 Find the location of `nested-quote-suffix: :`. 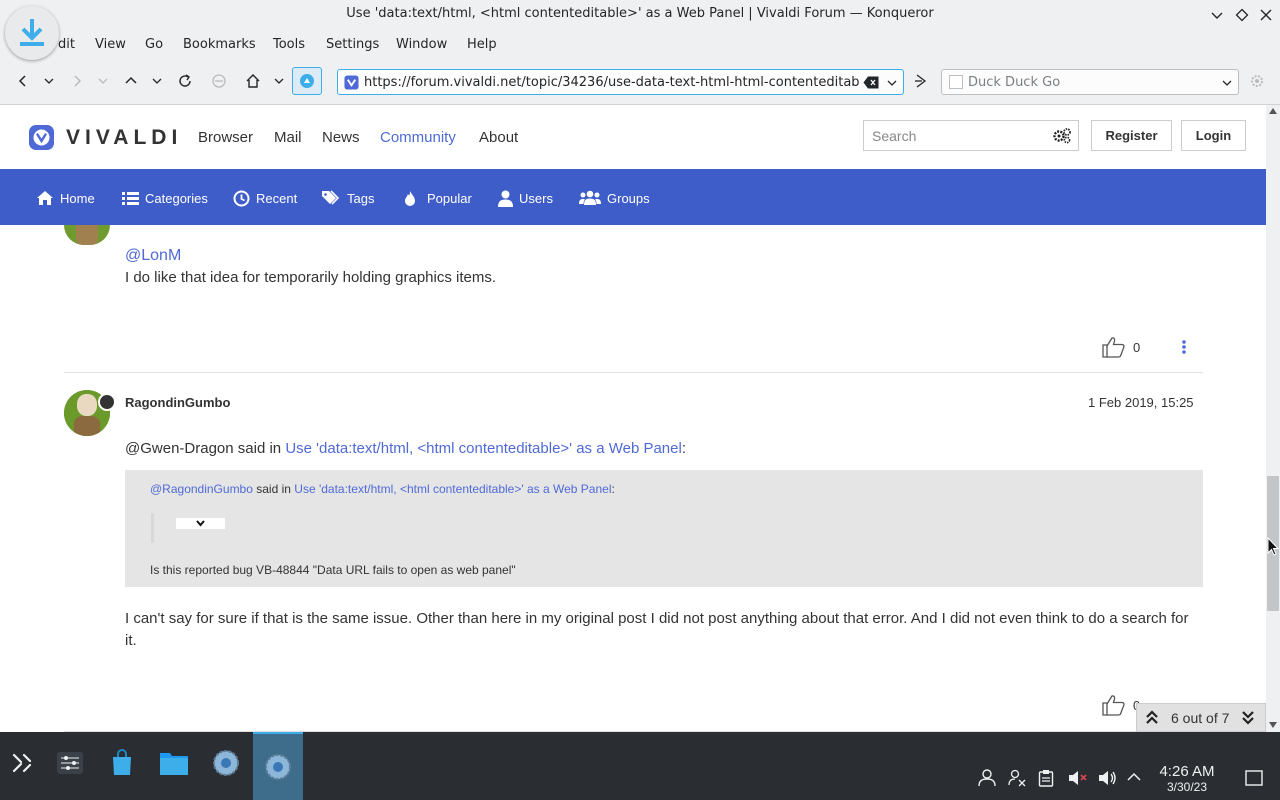

nested-quote-suffix: : is located at coordinates (613, 489).